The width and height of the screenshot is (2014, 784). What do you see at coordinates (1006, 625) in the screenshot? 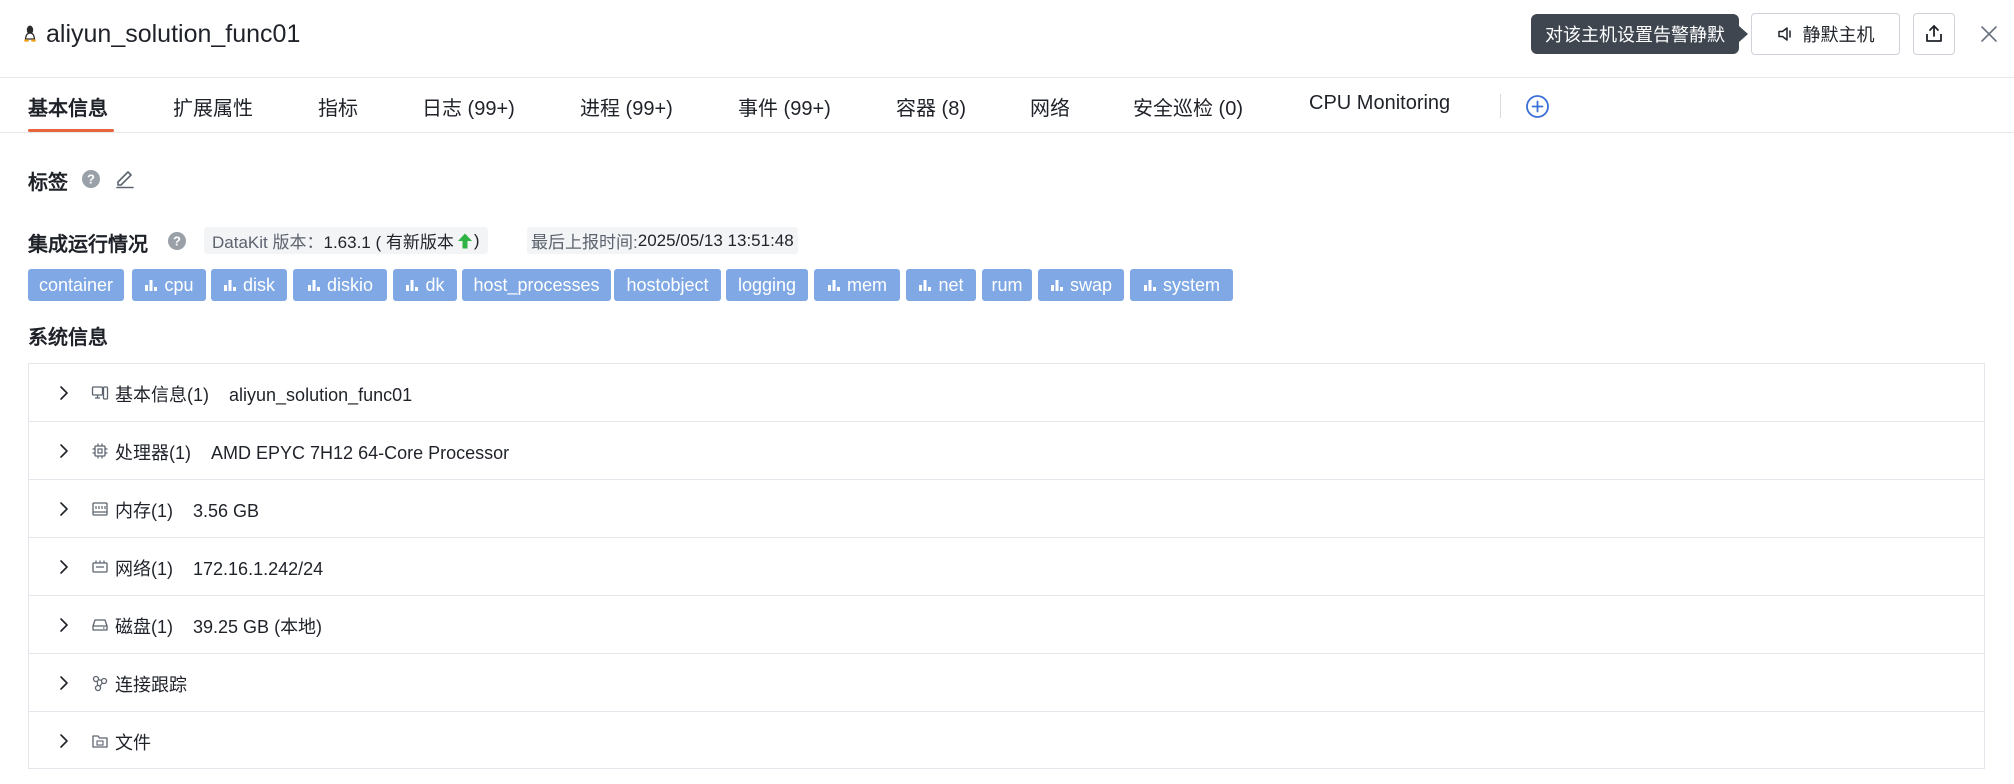
I see `system-info-row-disk: 磁盘(1) 39.25 GB (本地)` at bounding box center [1006, 625].